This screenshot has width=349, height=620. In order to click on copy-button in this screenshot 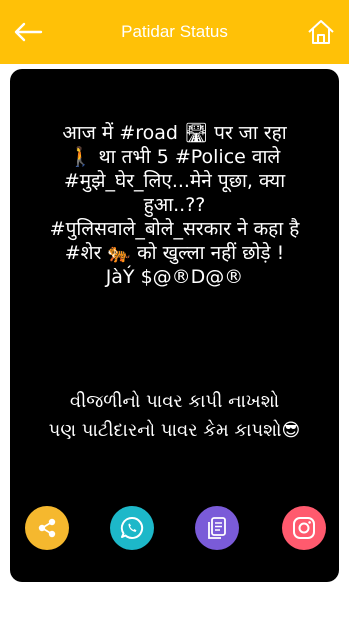, I will do `click(217, 528)`.